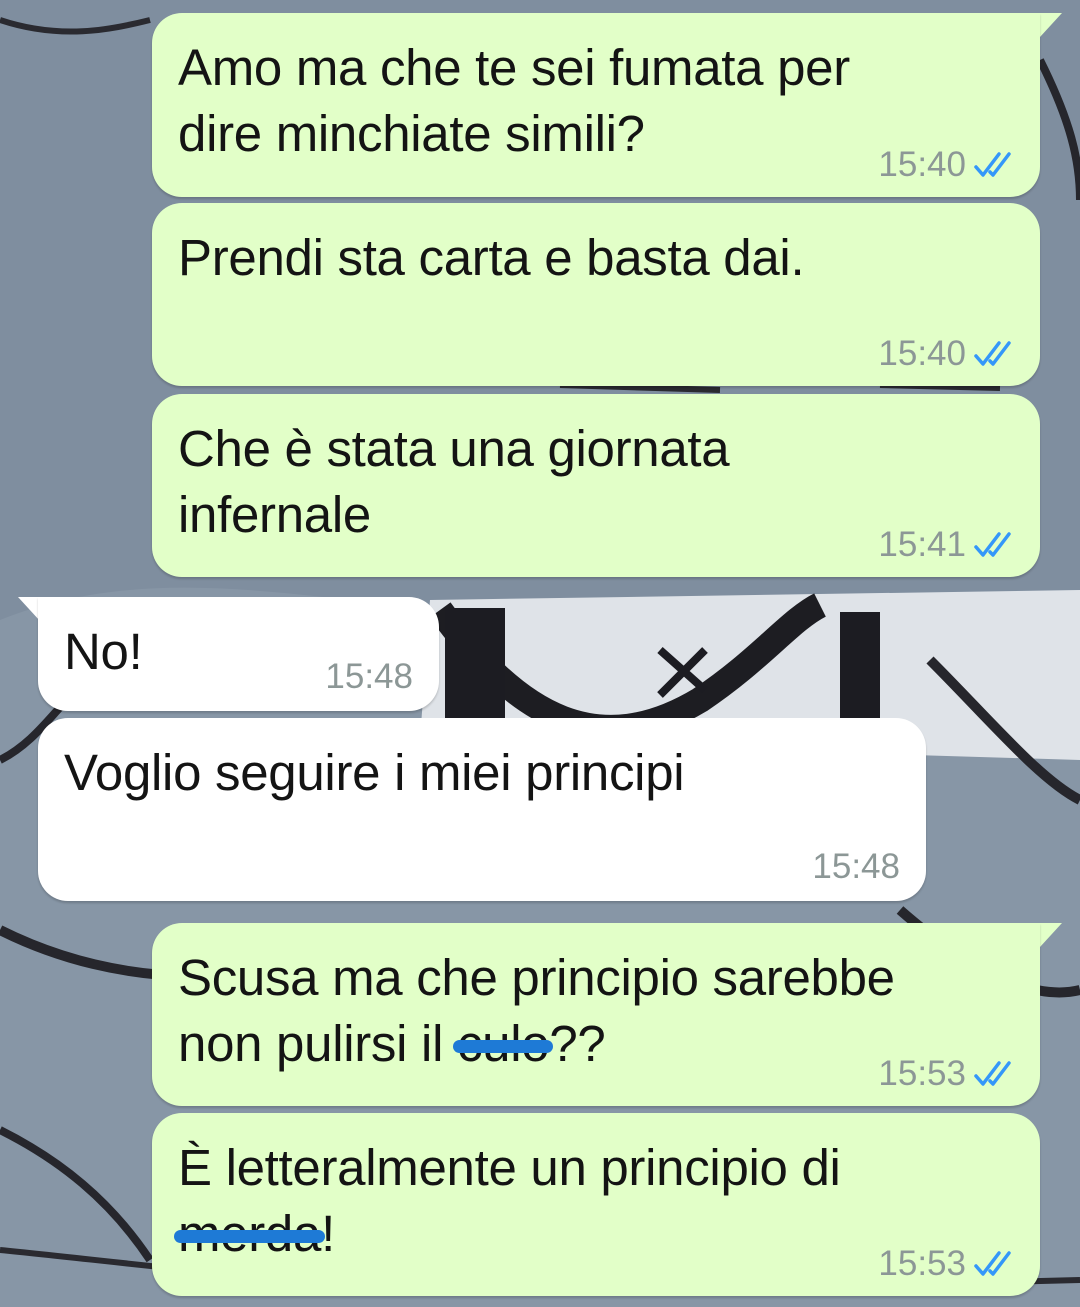 This screenshot has width=1080, height=1307. What do you see at coordinates (536, 977) in the screenshot?
I see `message-line: Scusa ma che principio sarebbe` at bounding box center [536, 977].